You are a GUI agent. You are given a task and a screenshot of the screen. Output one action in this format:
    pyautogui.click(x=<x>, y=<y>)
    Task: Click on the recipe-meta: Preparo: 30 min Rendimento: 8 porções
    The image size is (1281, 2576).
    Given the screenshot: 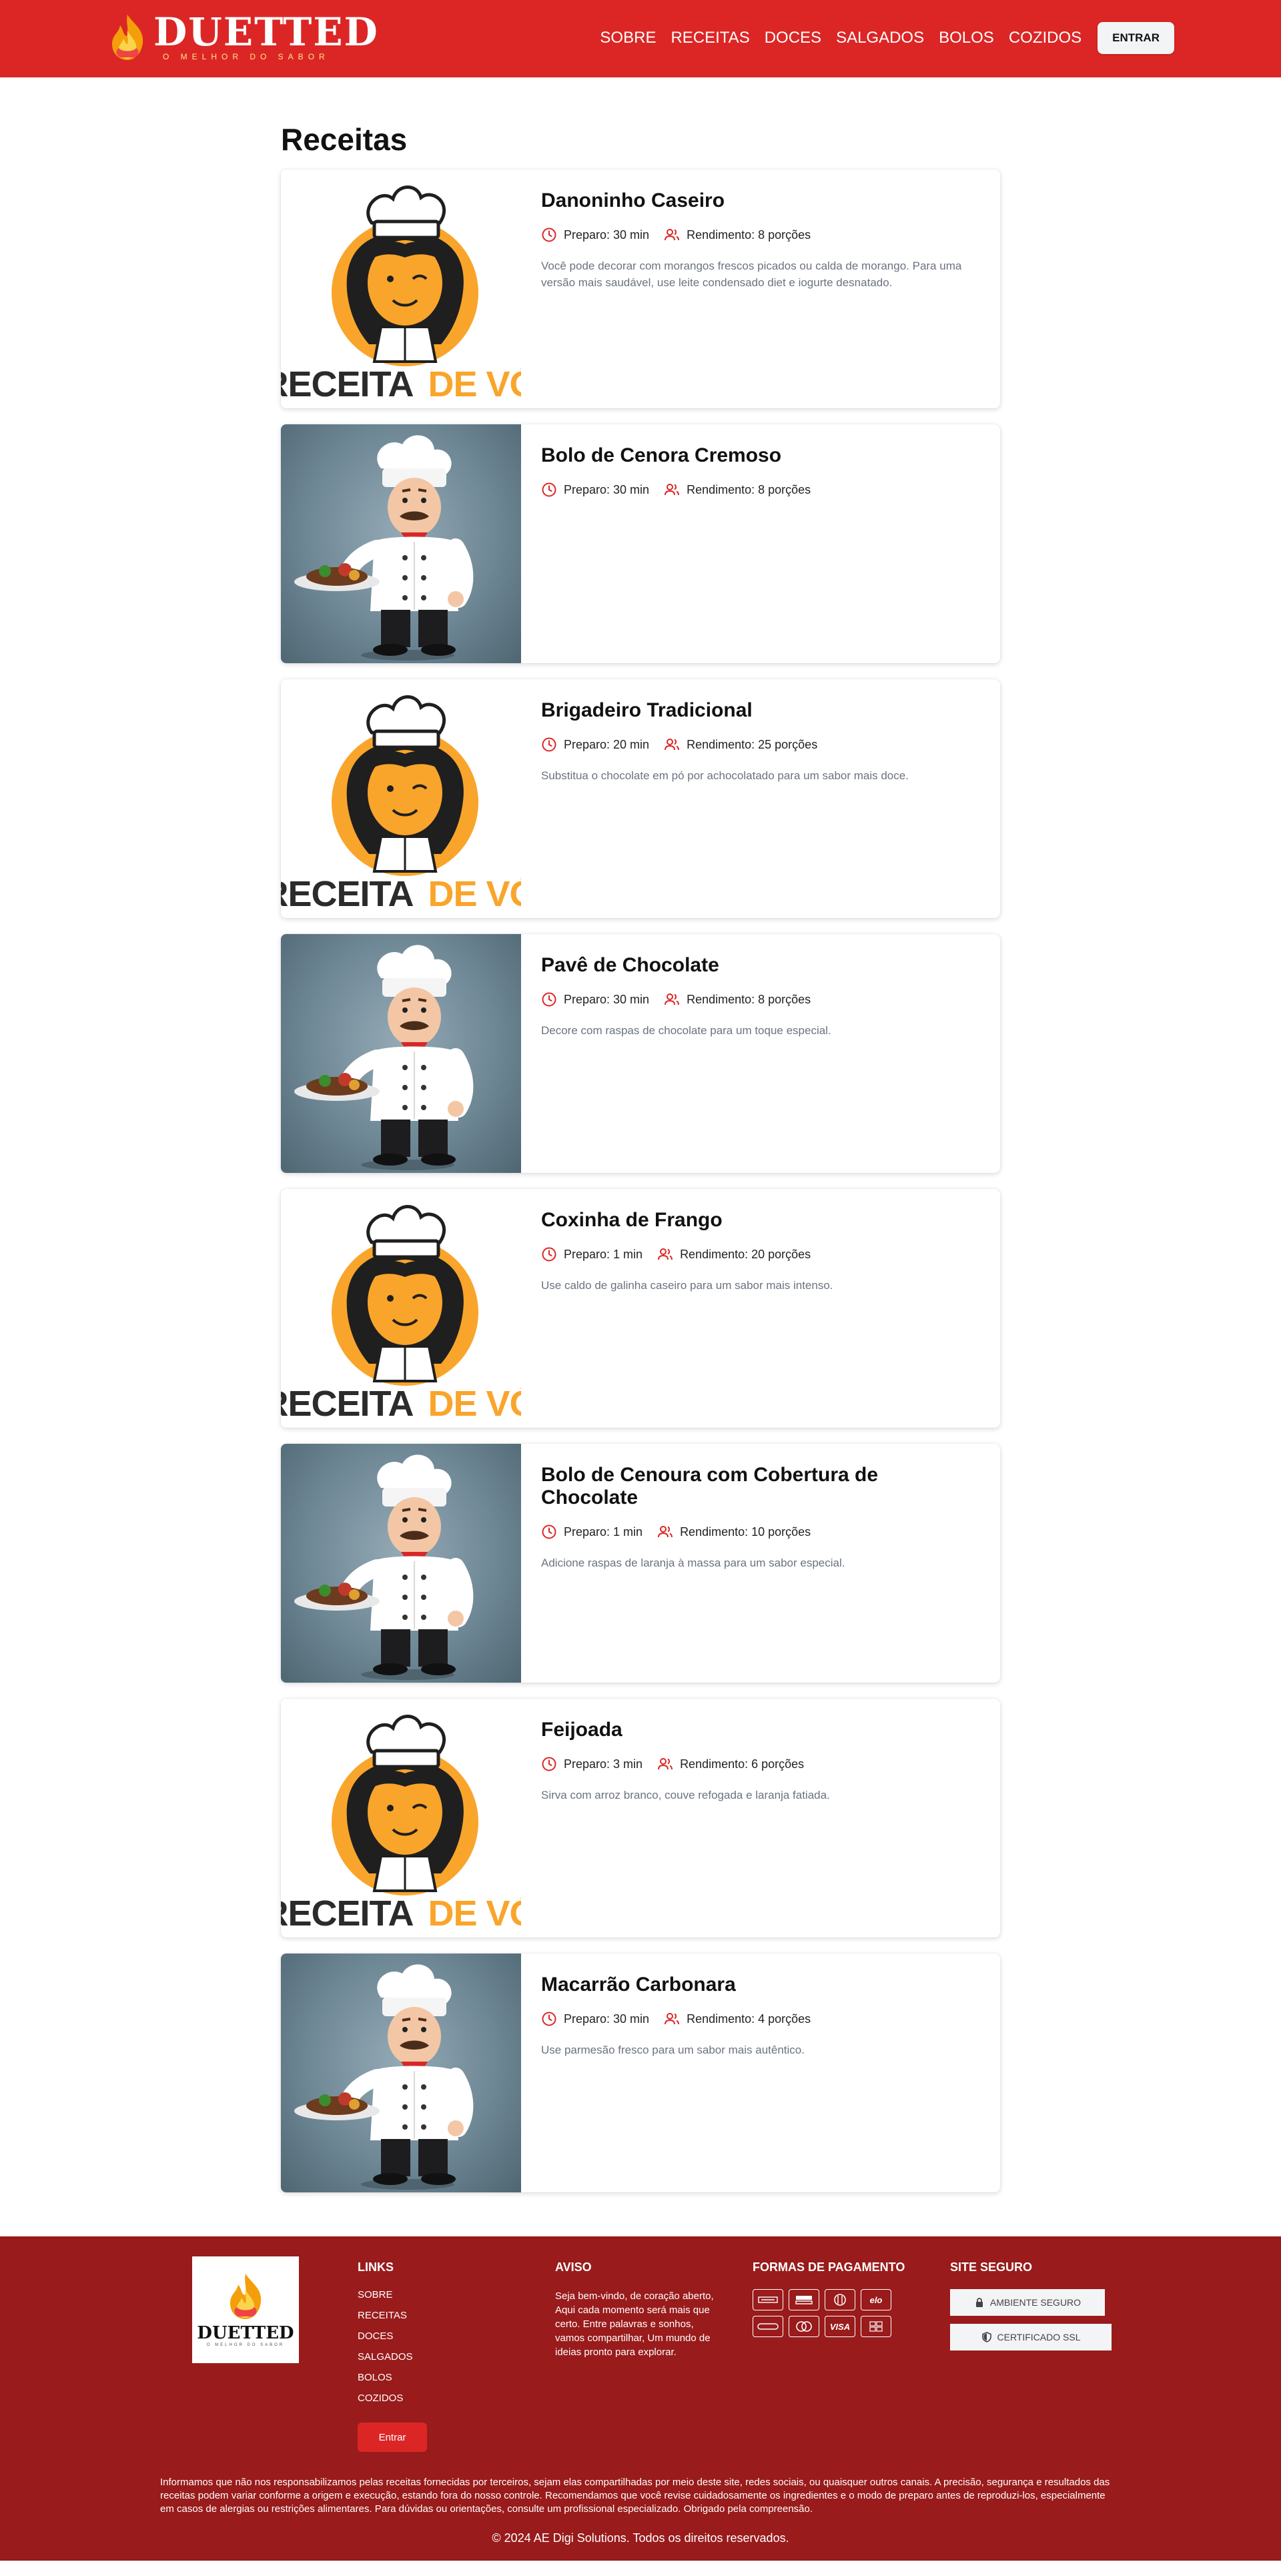 What is the action you would take?
    pyautogui.click(x=760, y=490)
    